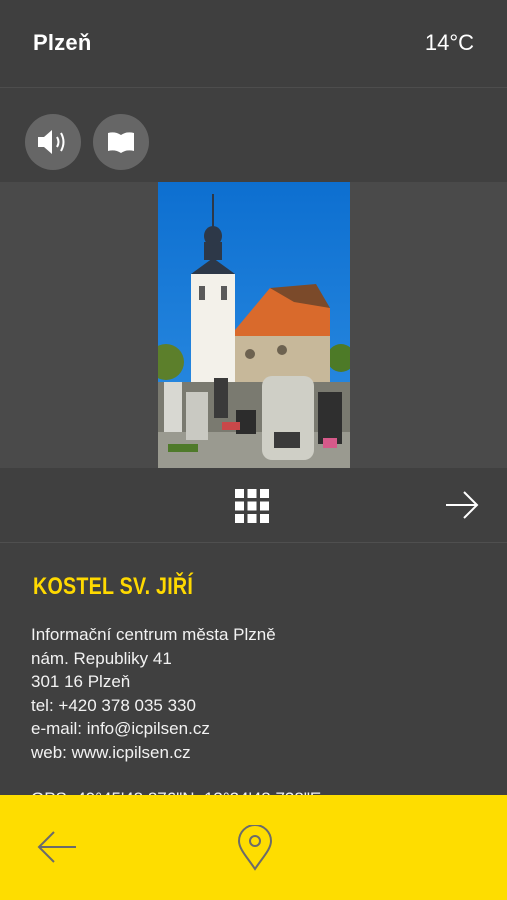 Image resolution: width=507 pixels, height=900 pixels. I want to click on photo-controls, so click(253, 505).